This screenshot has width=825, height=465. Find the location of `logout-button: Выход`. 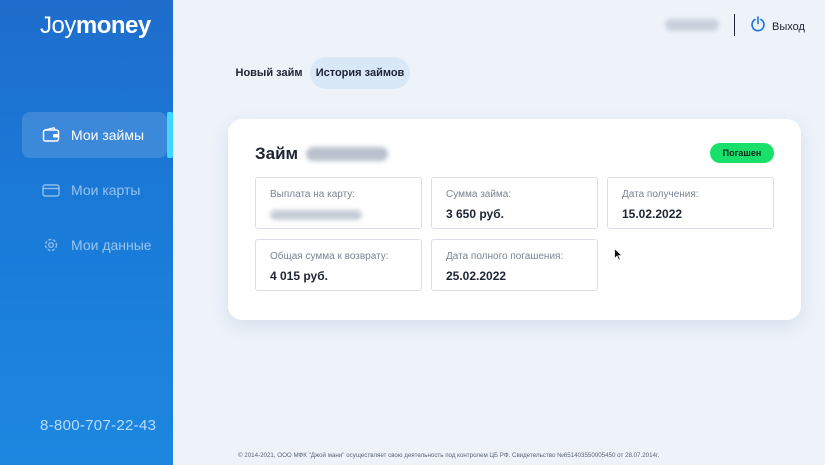

logout-button: Выход is located at coordinates (777, 26).